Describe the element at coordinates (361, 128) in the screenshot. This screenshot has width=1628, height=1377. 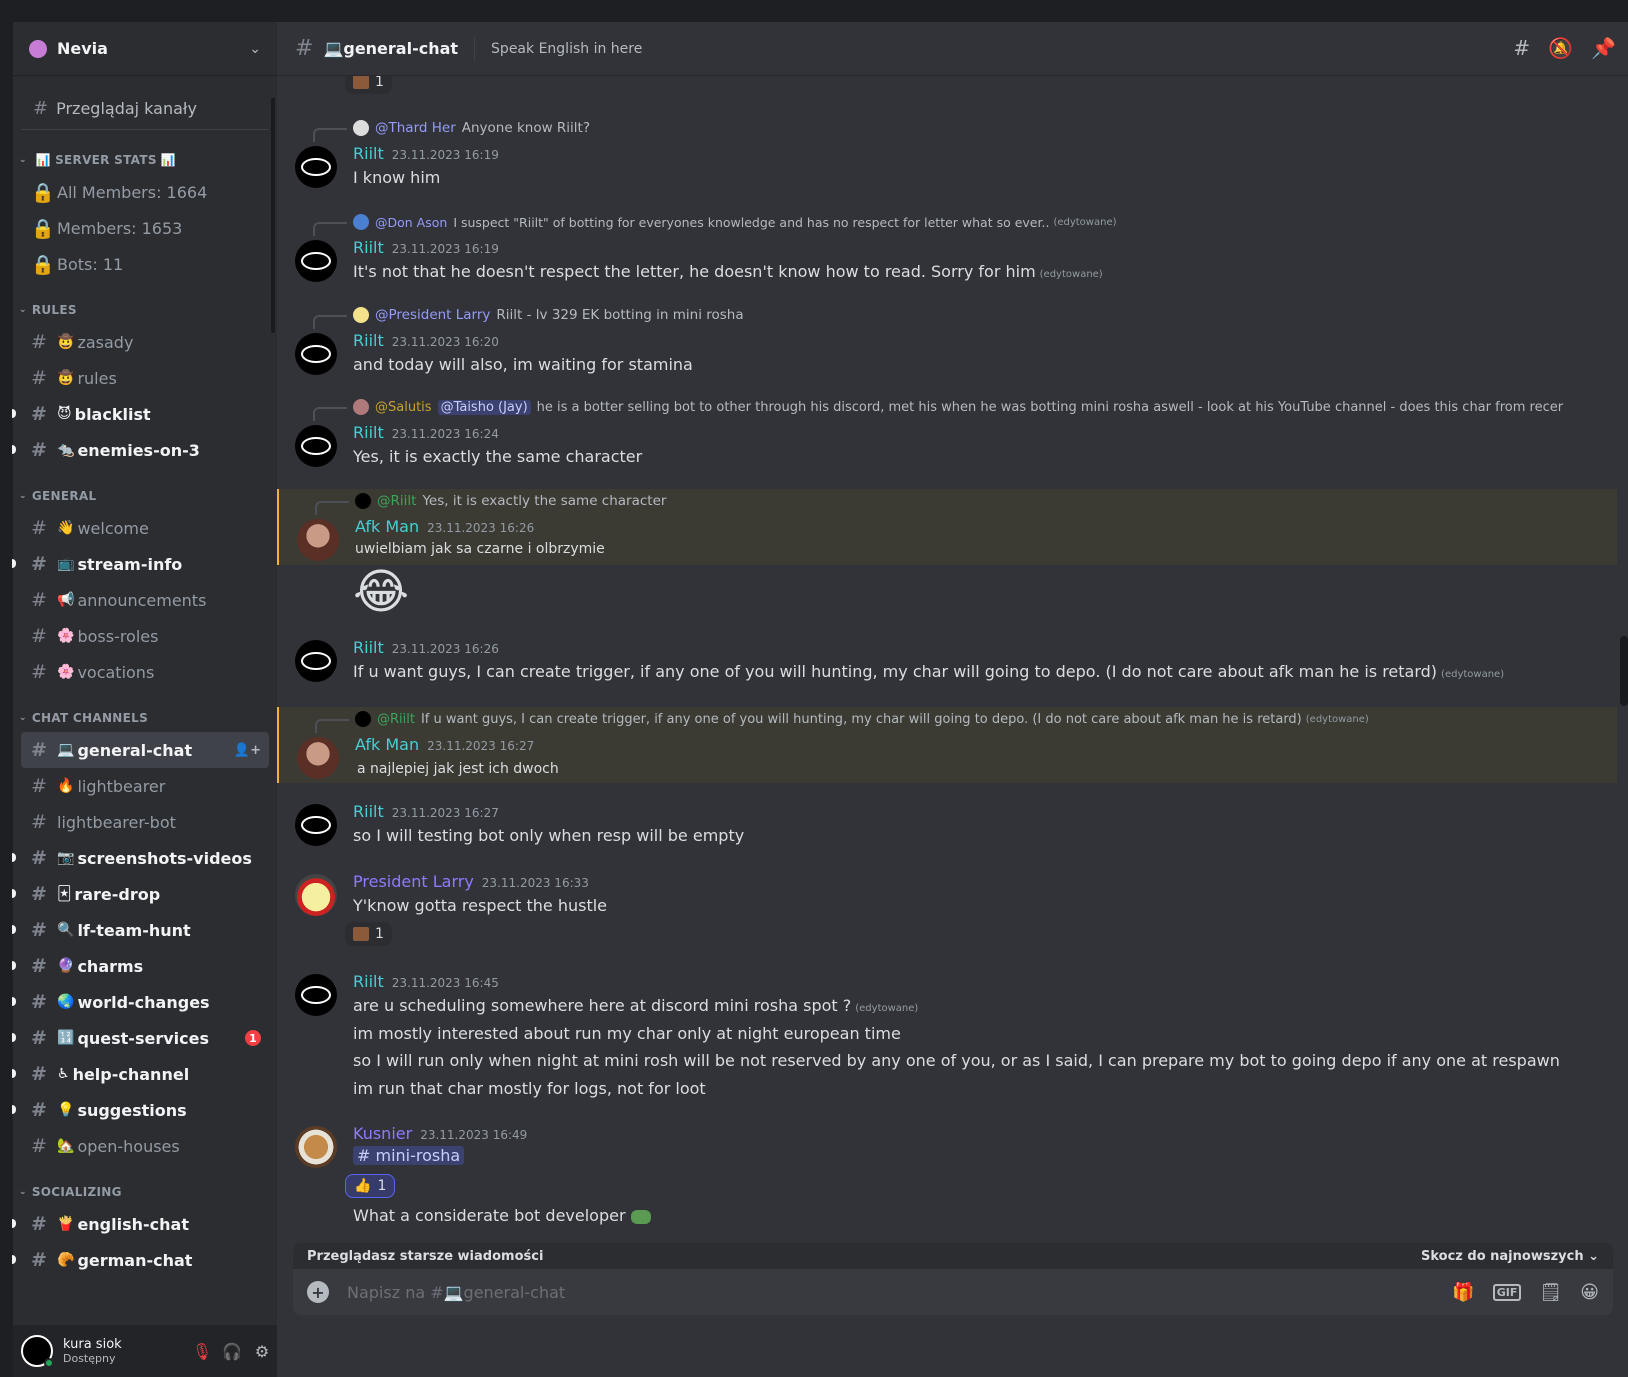
I see `reply-avatar` at that location.